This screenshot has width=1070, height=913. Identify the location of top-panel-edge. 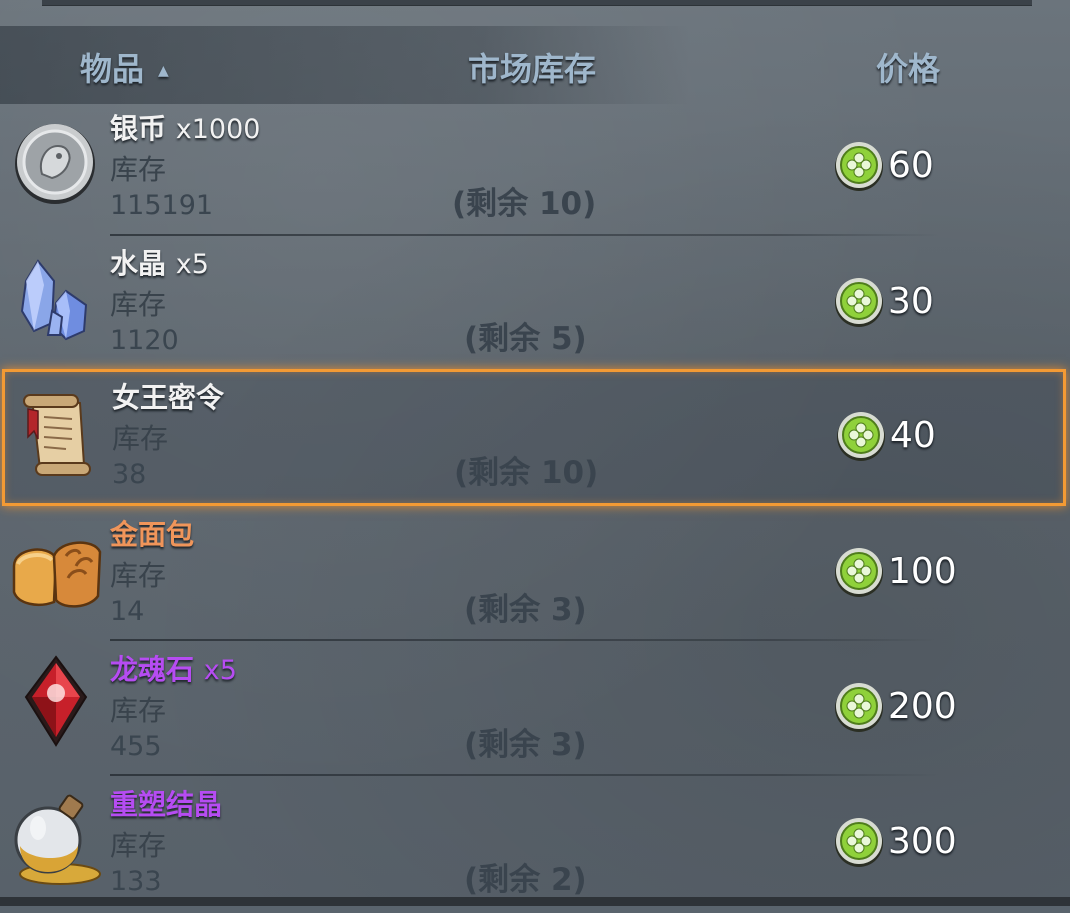
(537, 3).